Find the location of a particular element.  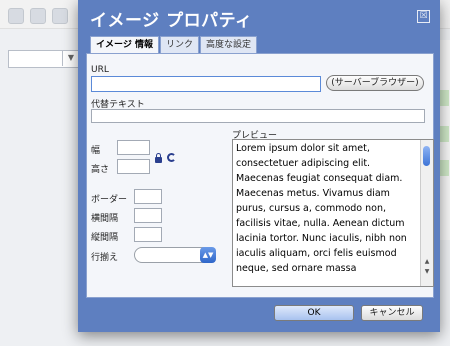

height-label: 高さ is located at coordinates (100, 170).